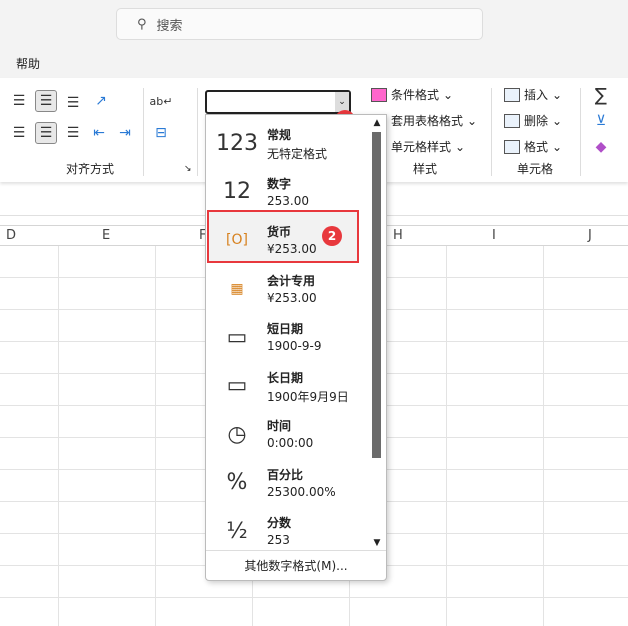  Describe the element at coordinates (90, 169) in the screenshot. I see `group-label-alignment: 对齐方式` at that location.